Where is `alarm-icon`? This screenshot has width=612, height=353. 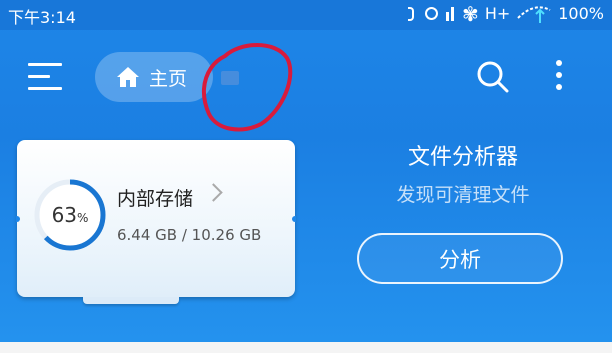
alarm-icon is located at coordinates (432, 13).